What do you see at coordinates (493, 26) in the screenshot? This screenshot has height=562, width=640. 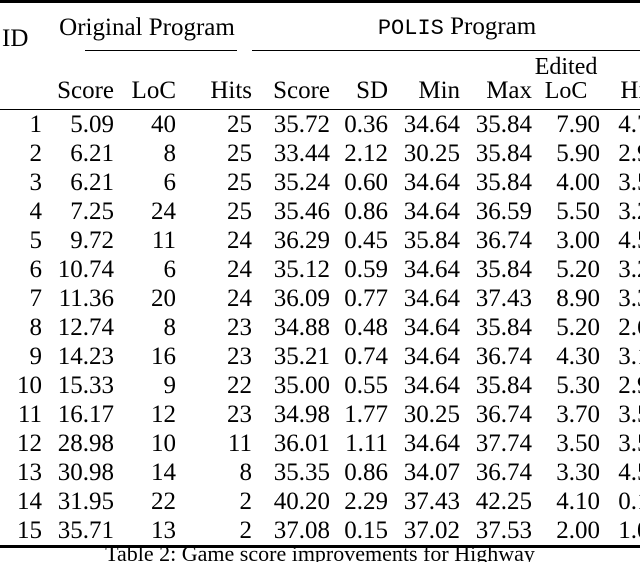 I see `program-label: Program` at bounding box center [493, 26].